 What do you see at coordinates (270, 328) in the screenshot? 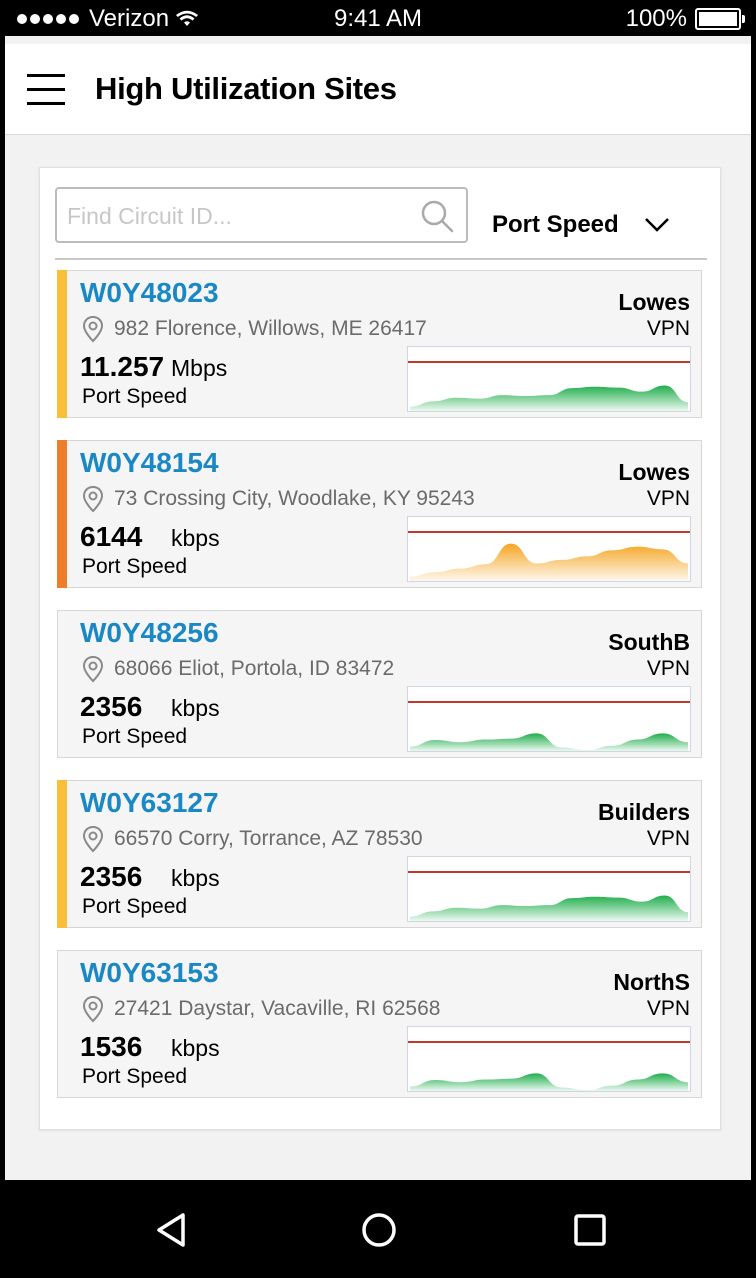
I see `site-address: 982 Florence, Willows, ME 26417` at bounding box center [270, 328].